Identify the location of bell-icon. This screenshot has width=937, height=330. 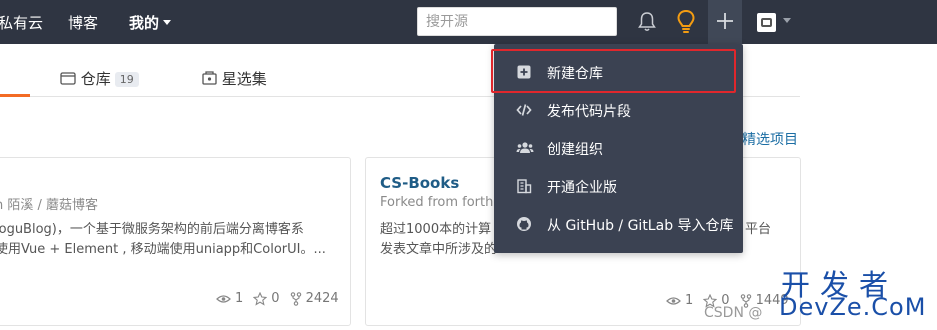
(647, 22).